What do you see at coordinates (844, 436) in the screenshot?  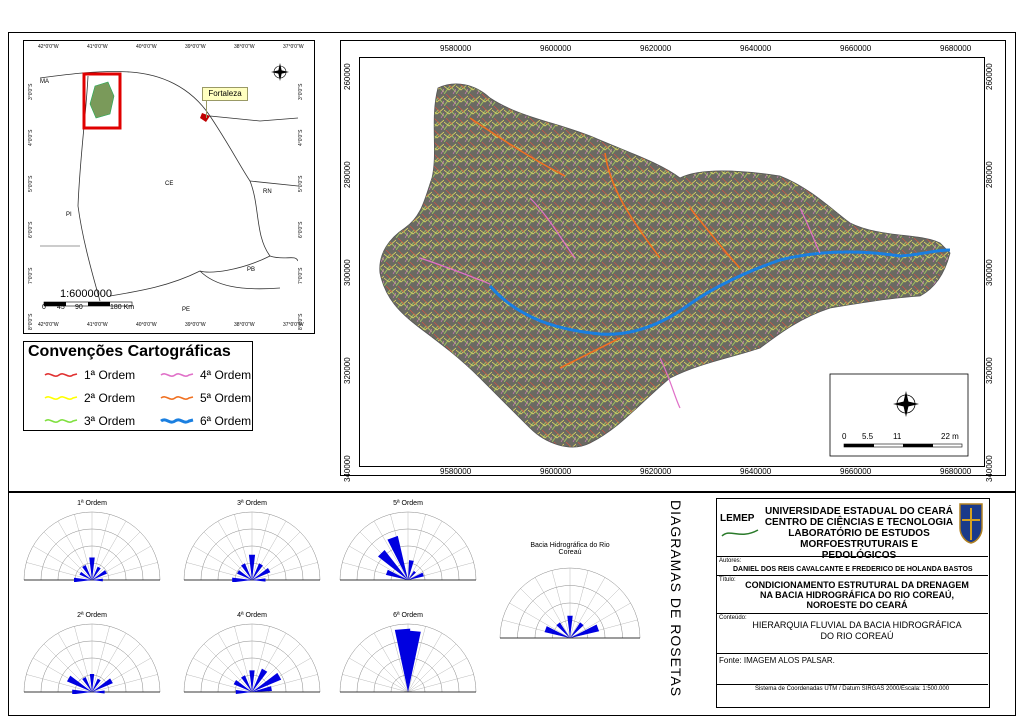 I see `main-scale-label: 0` at bounding box center [844, 436].